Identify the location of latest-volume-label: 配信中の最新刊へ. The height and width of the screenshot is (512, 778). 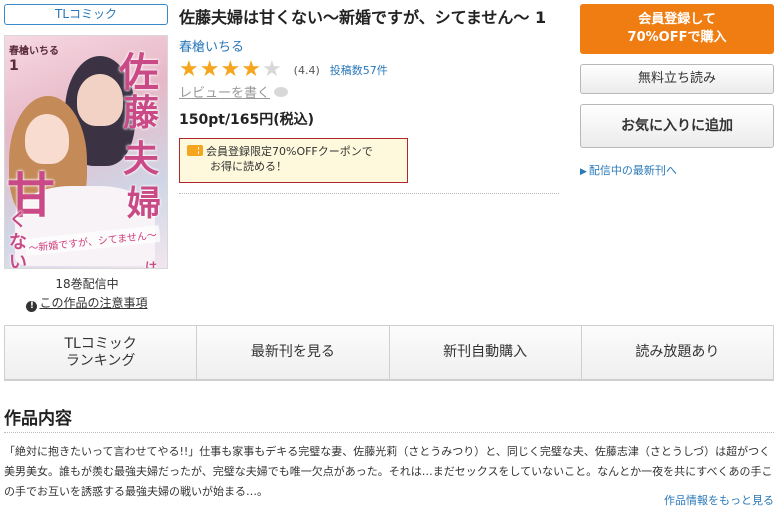
(632, 170).